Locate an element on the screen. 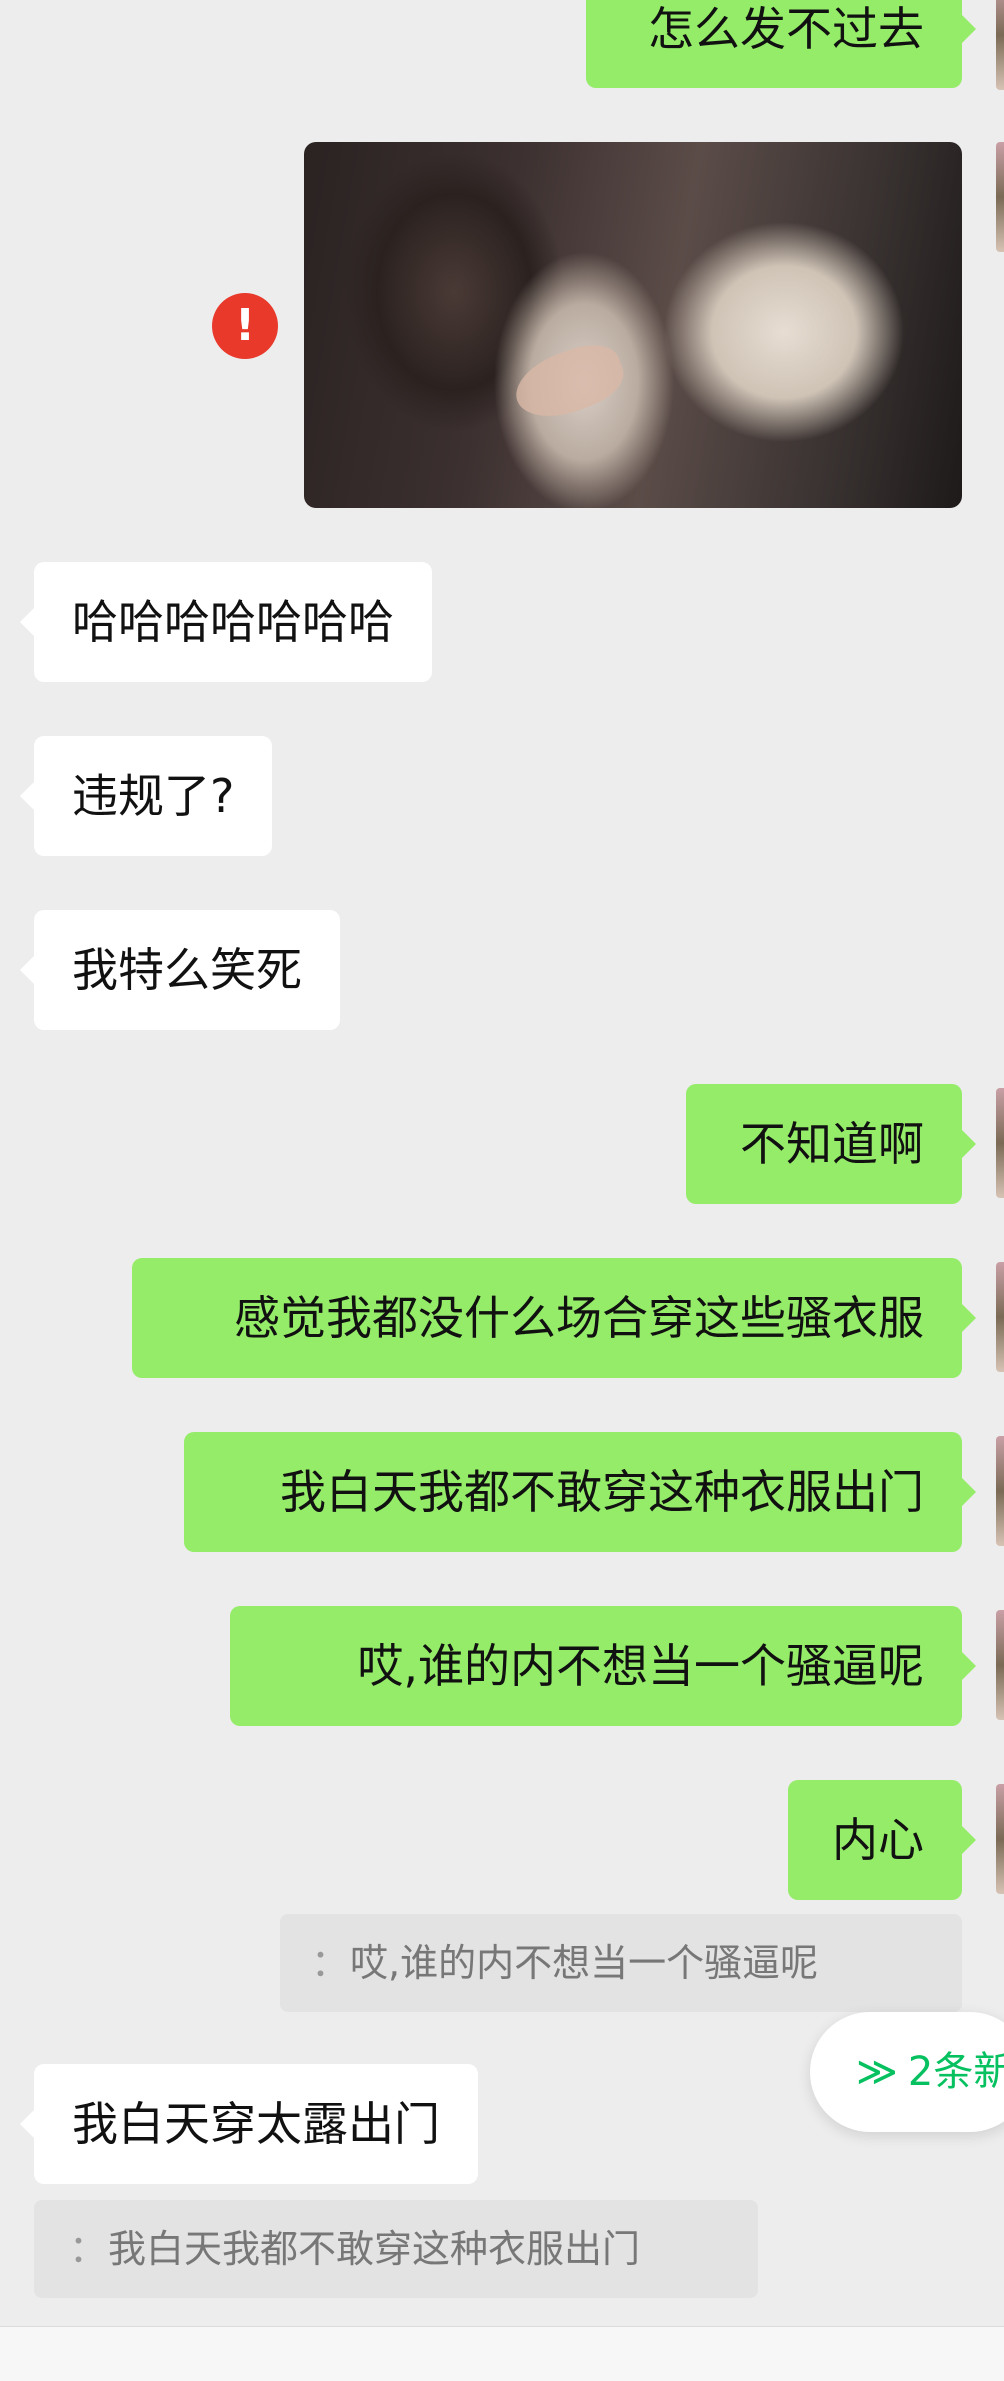 The image size is (1004, 2381). message-bubble-outgoing: 哎,谁的内不想当一个骚逼呢 is located at coordinates (603, 1666).